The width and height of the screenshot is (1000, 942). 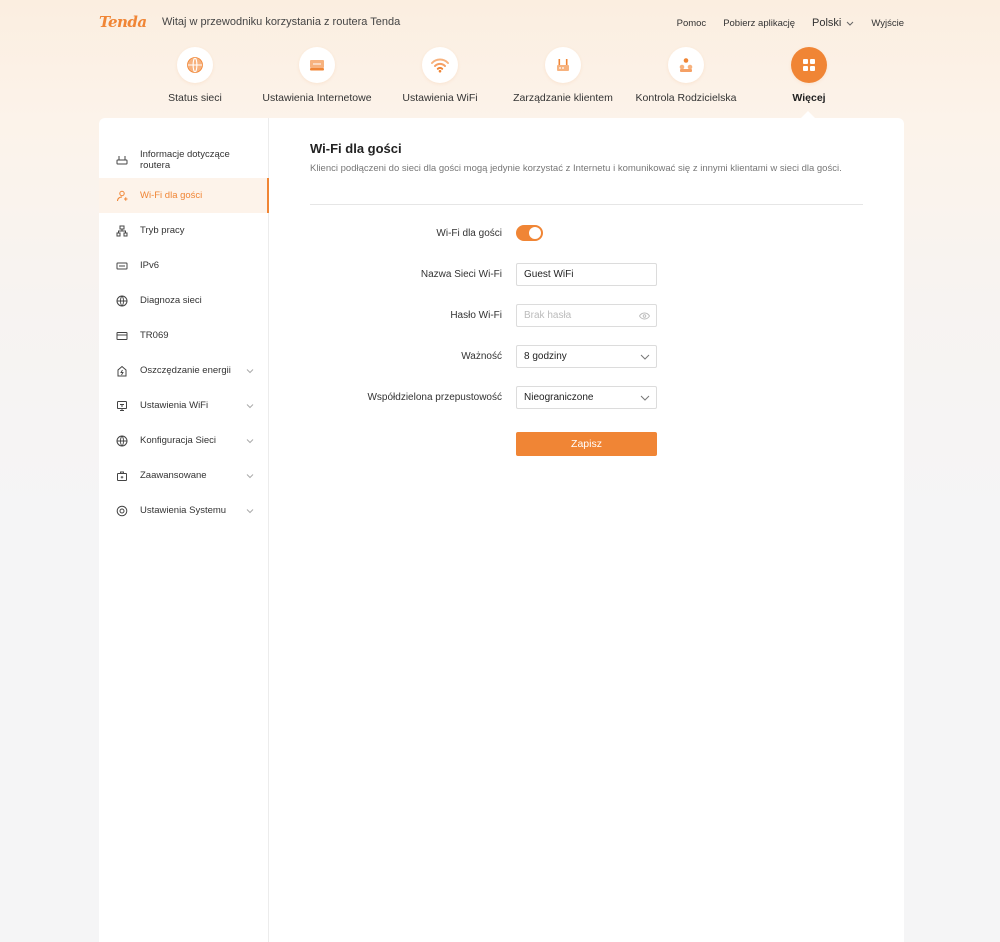 I want to click on save-button: Zapisz, so click(x=586, y=444).